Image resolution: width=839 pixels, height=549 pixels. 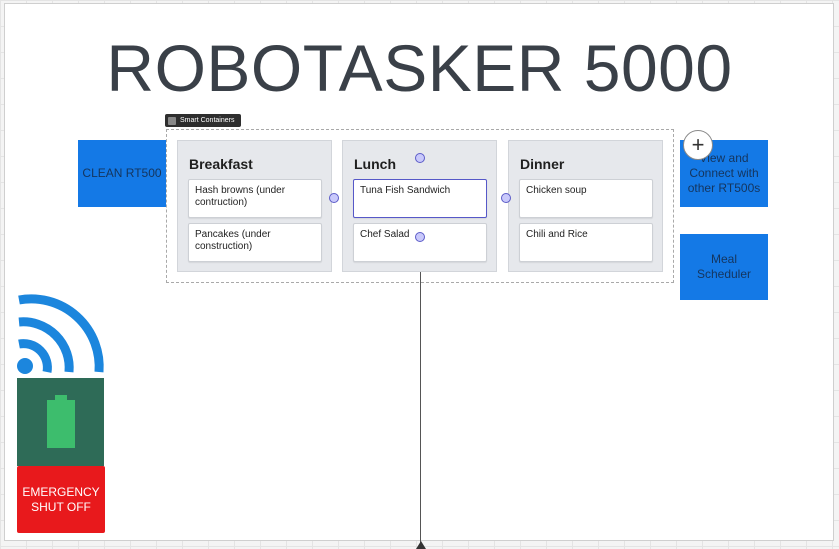 What do you see at coordinates (586, 198) in the screenshot?
I see `card-chicken-soup: Chicken soup` at bounding box center [586, 198].